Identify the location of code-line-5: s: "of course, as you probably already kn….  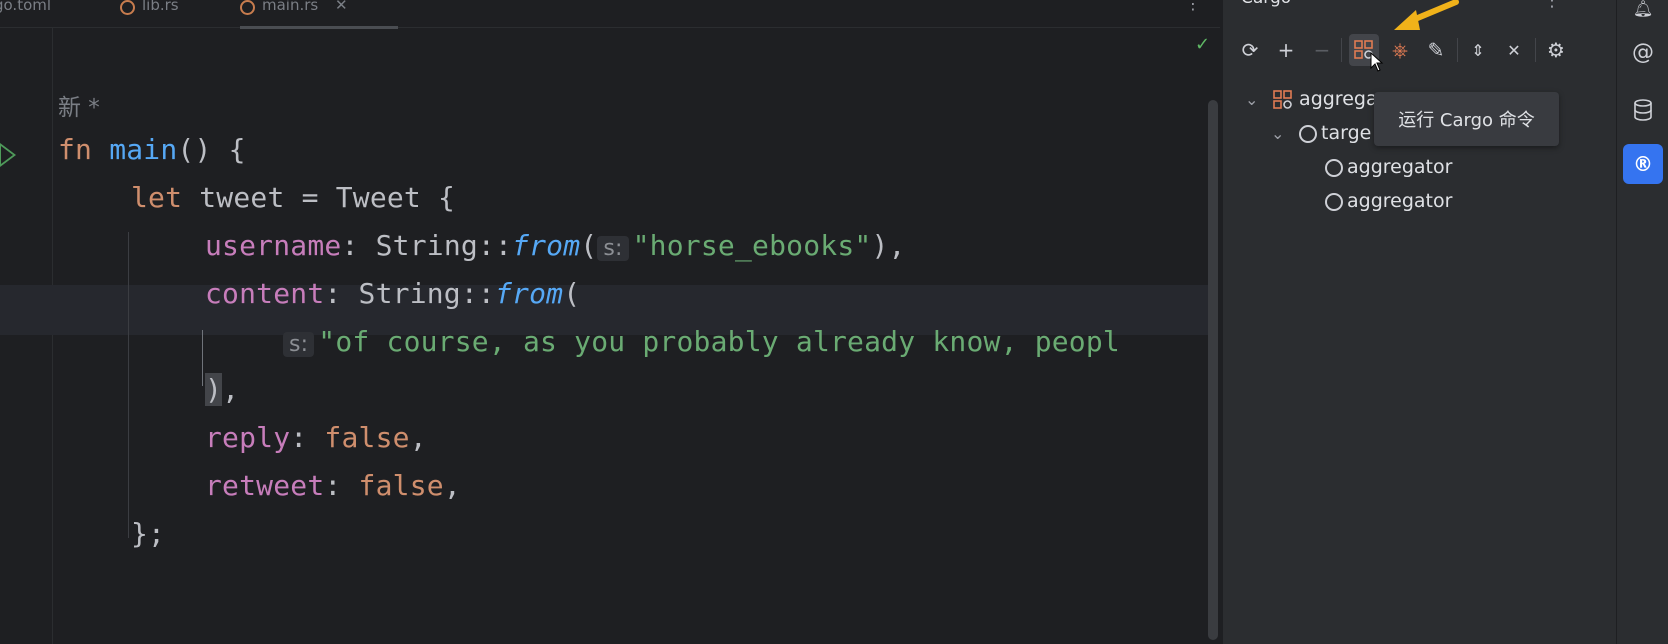
(701, 341).